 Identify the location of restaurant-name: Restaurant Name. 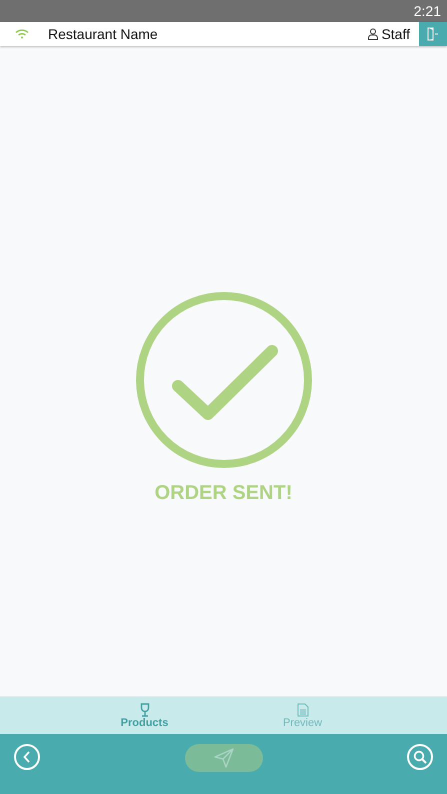
(103, 34).